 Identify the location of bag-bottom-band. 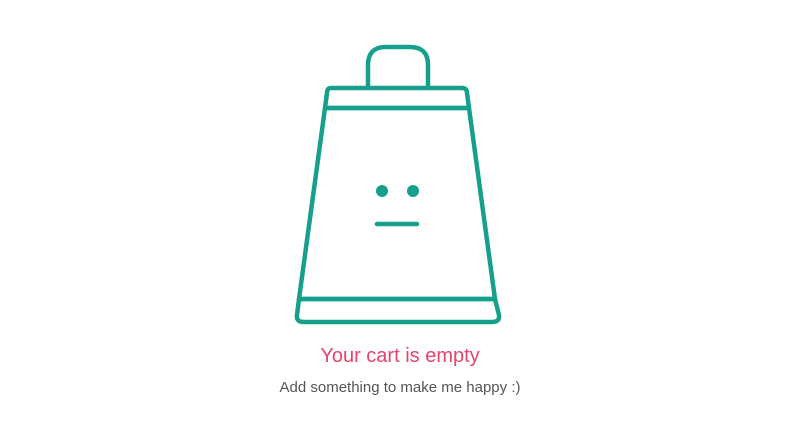
(398, 310).